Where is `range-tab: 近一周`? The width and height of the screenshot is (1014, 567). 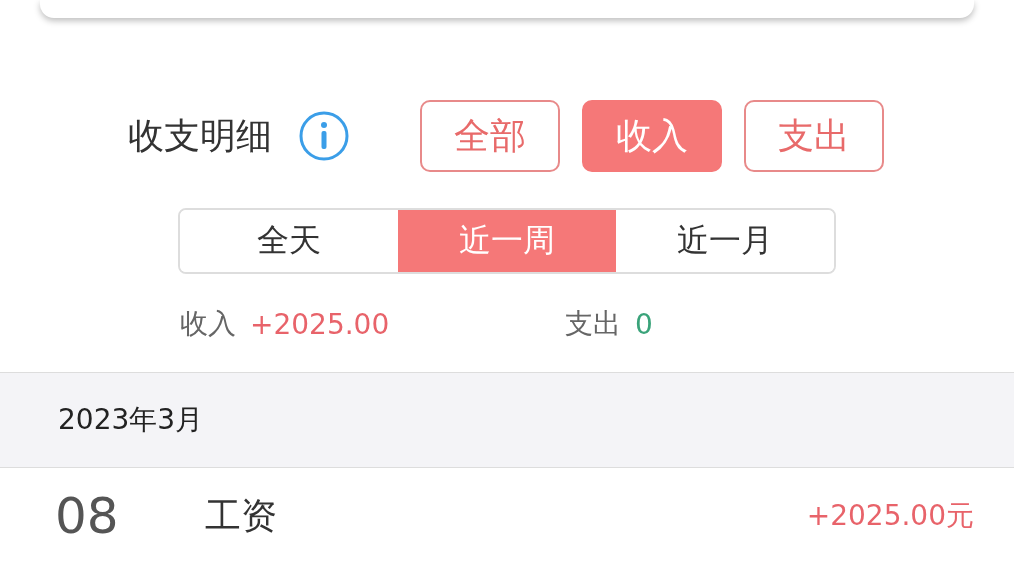
range-tab: 近一周 is located at coordinates (507, 241).